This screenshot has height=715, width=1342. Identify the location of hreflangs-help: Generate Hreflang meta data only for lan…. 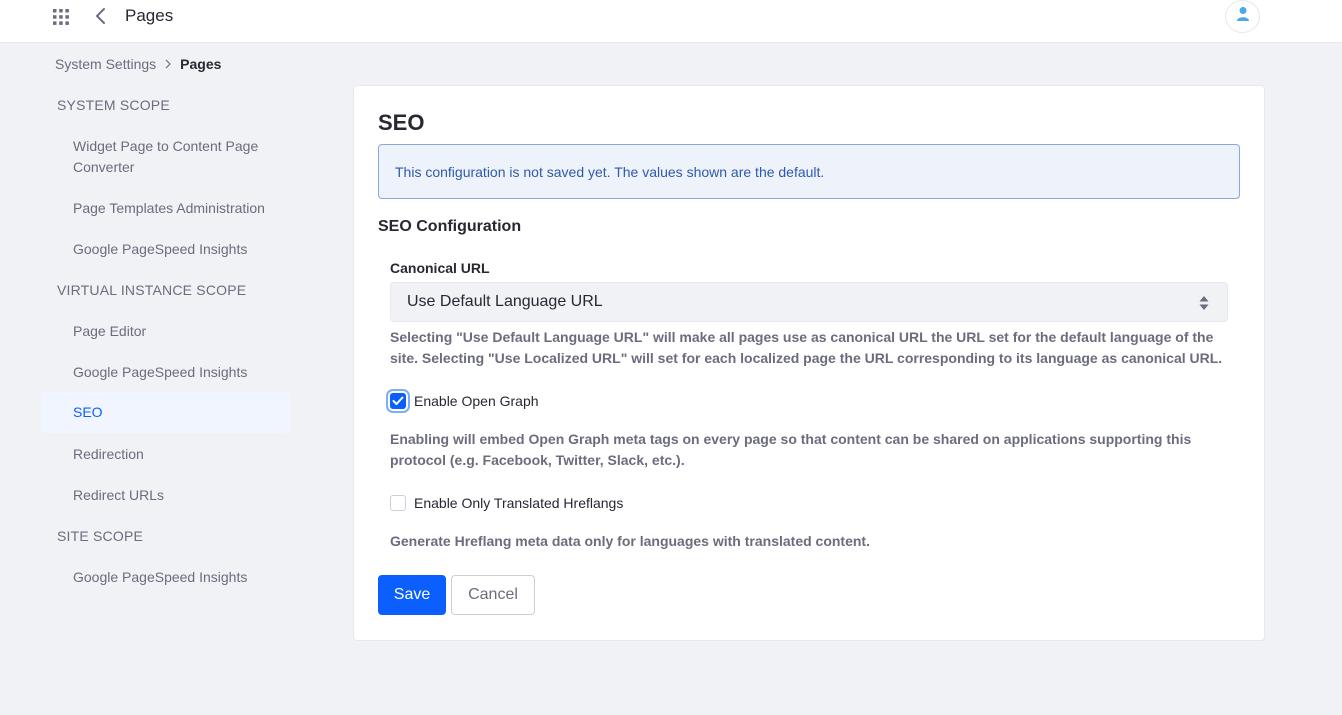
(630, 541).